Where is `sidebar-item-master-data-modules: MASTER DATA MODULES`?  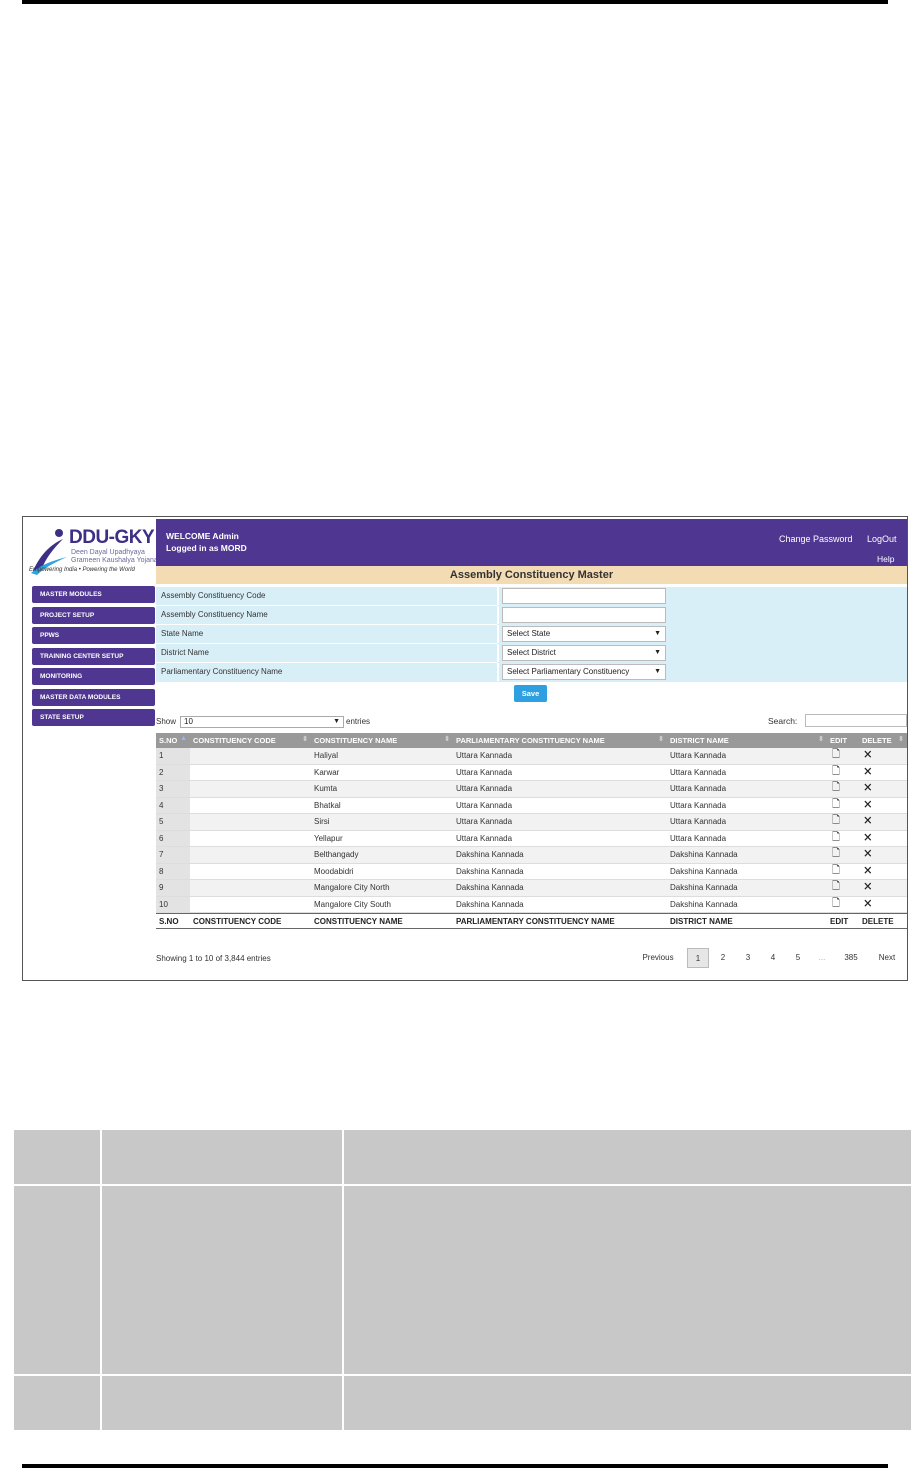
sidebar-item-master-data-modules: MASTER DATA MODULES is located at coordinates (93, 697).